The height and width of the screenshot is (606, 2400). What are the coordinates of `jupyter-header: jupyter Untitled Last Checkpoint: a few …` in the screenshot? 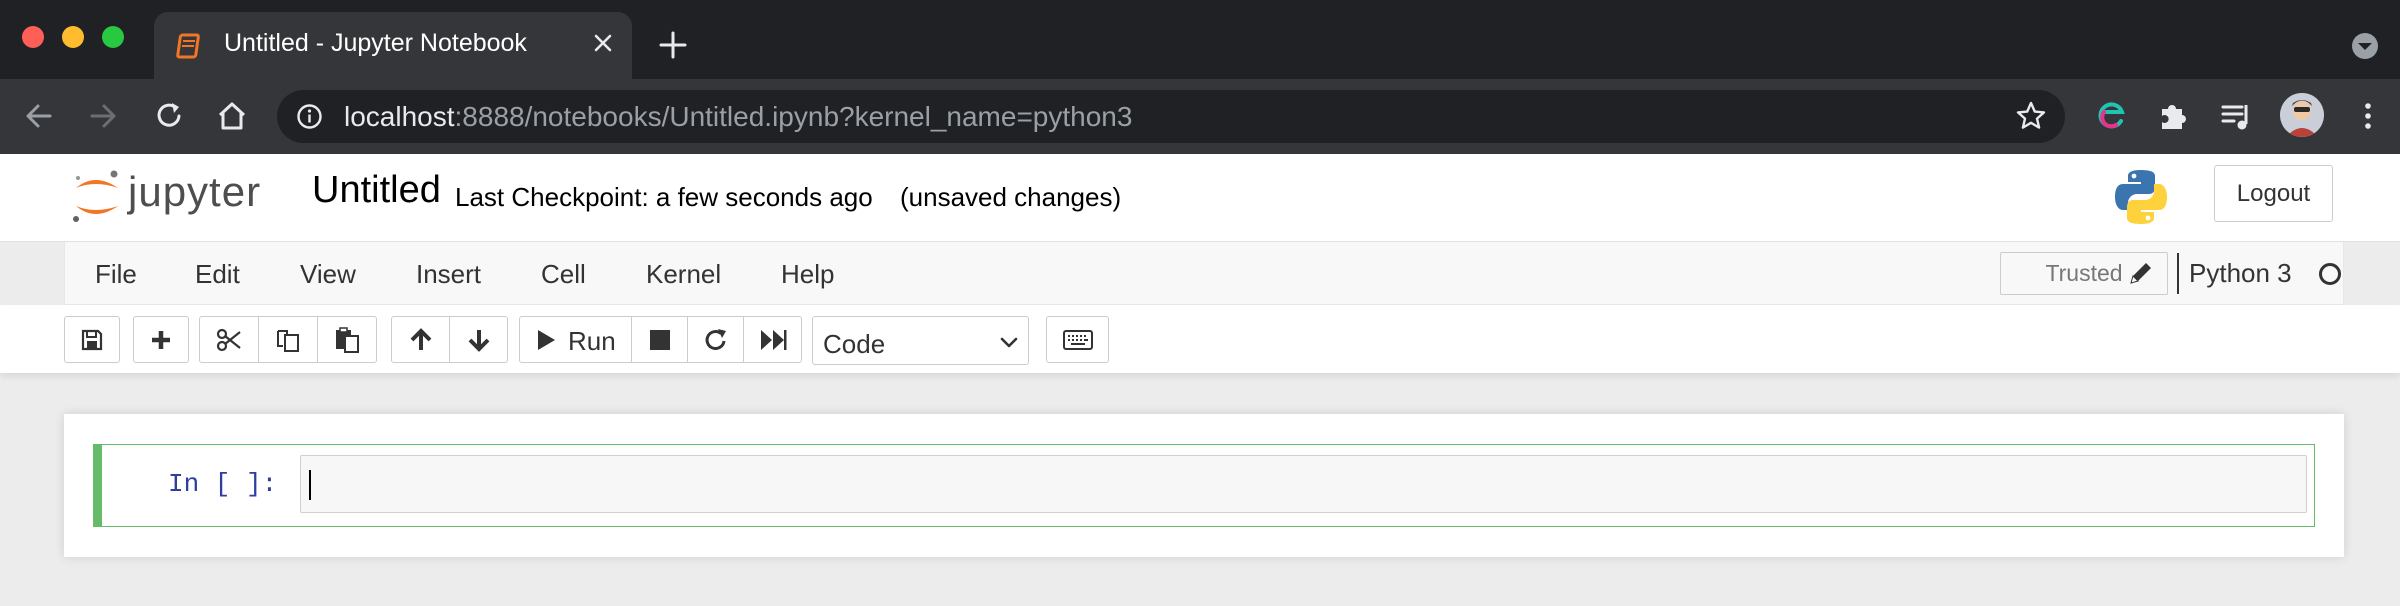 It's located at (1200, 198).